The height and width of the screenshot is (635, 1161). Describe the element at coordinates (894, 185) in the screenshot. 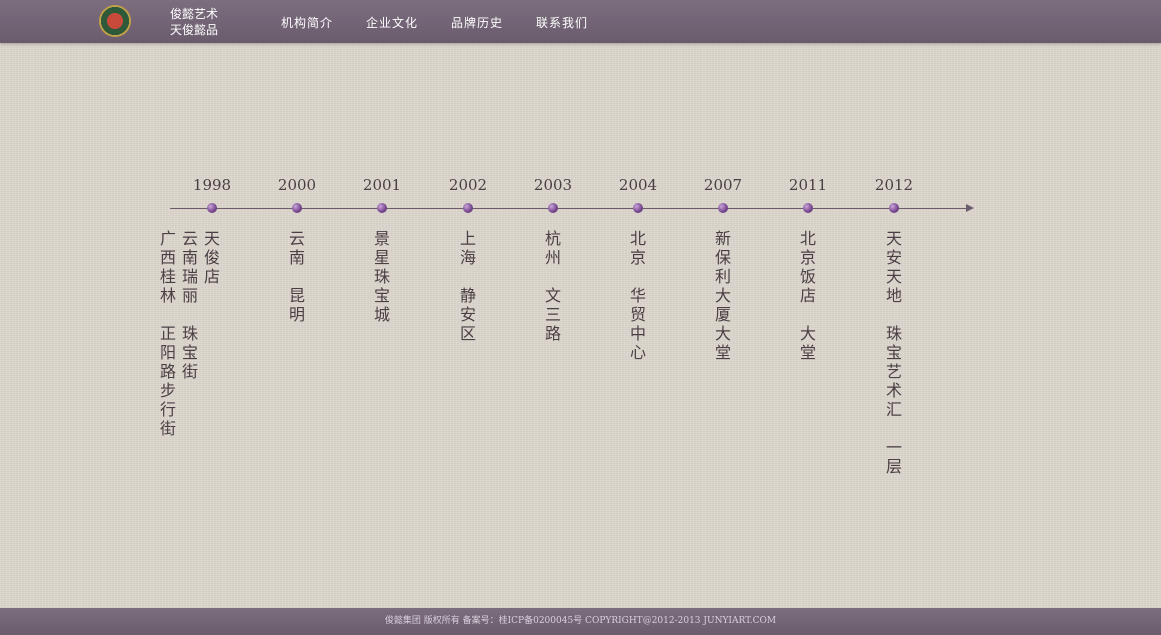

I see `timeline-year: 2012` at that location.